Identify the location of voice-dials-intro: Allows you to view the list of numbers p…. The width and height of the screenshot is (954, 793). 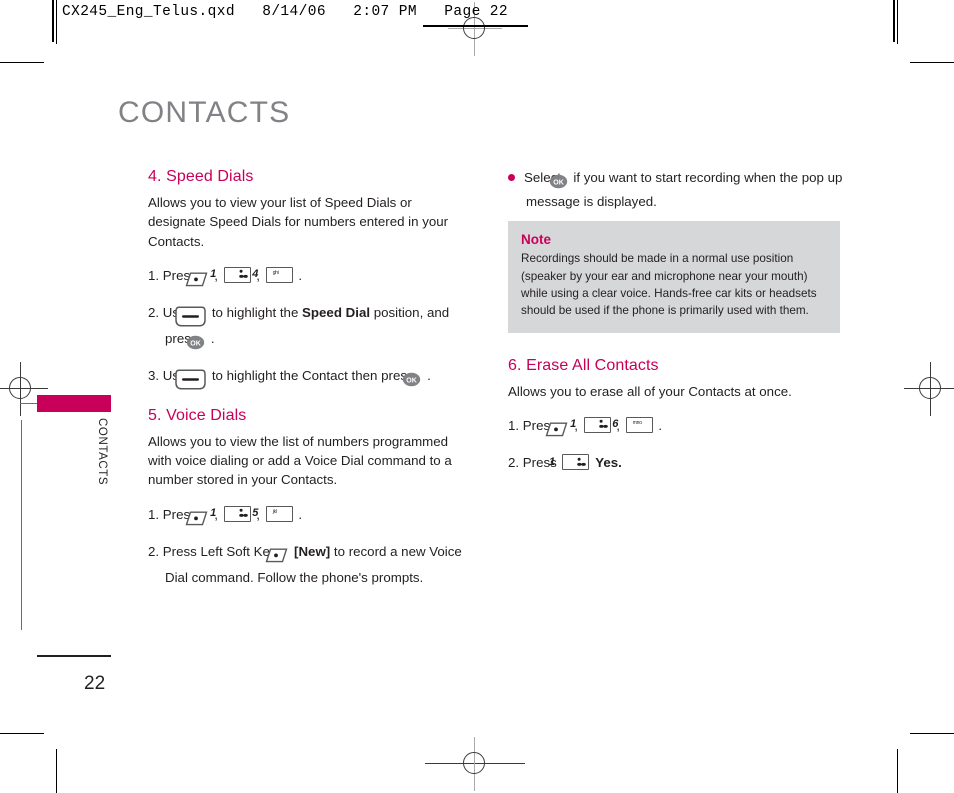
(300, 460).